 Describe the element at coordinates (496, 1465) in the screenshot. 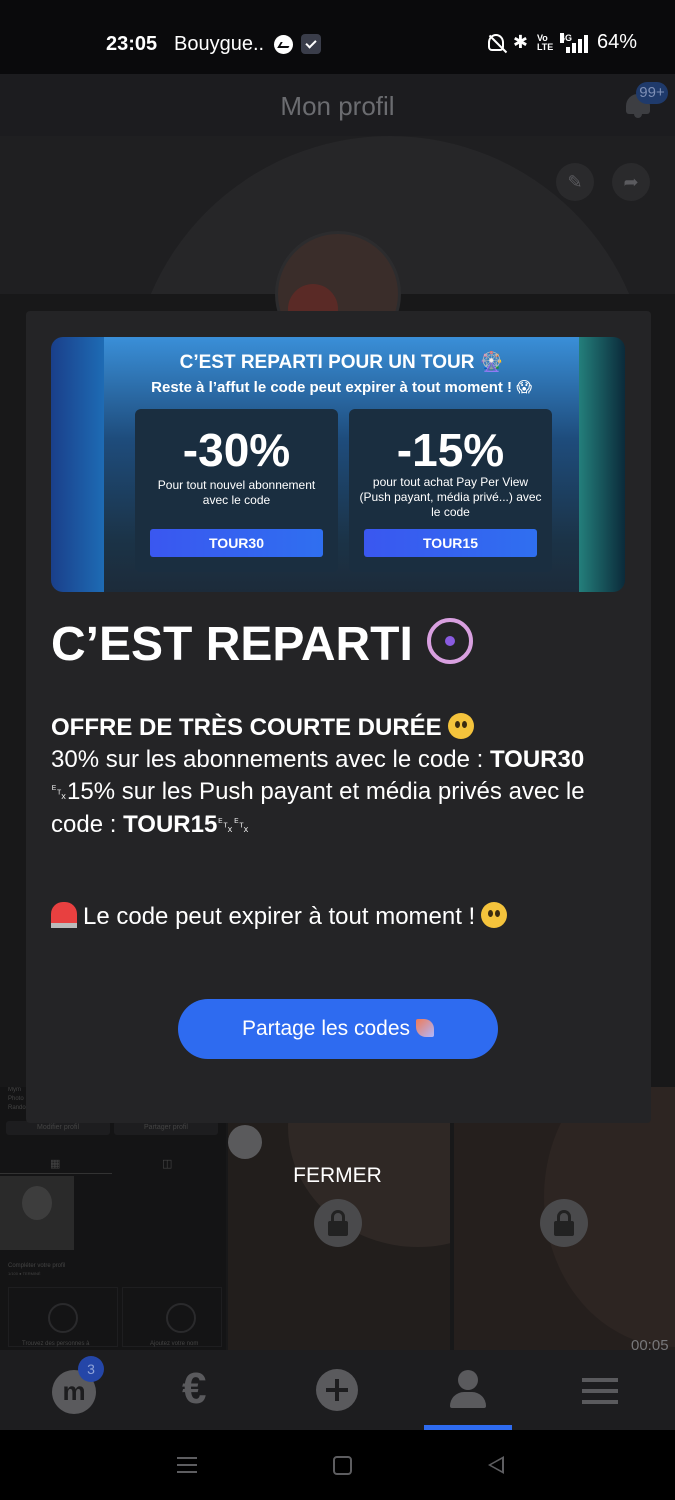

I see `back-icon` at that location.